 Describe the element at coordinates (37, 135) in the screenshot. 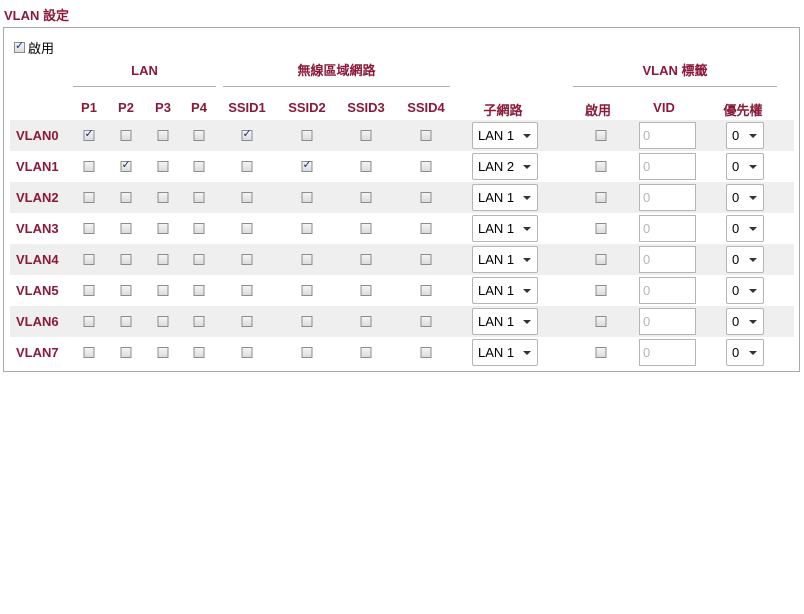

I see `vlan-row-label: VLAN0` at that location.